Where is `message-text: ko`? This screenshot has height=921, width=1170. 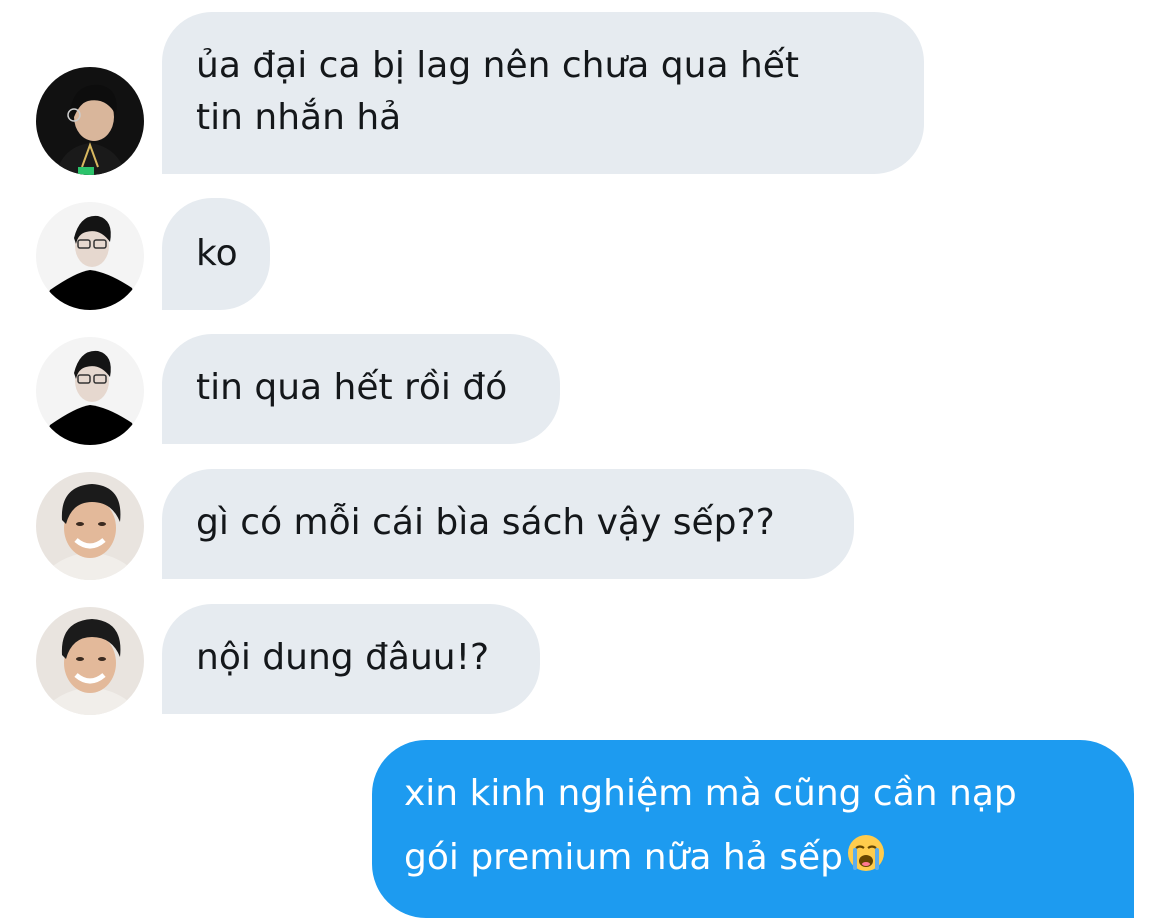
message-text: ko is located at coordinates (217, 253).